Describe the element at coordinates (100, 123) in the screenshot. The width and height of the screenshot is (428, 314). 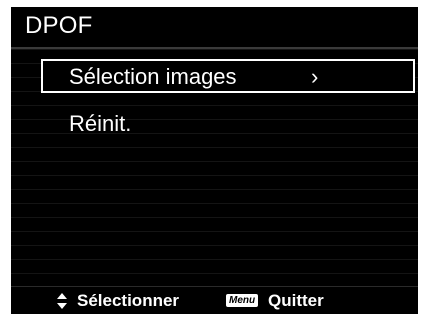
I see `menu-item-label: Réinit.` at that location.